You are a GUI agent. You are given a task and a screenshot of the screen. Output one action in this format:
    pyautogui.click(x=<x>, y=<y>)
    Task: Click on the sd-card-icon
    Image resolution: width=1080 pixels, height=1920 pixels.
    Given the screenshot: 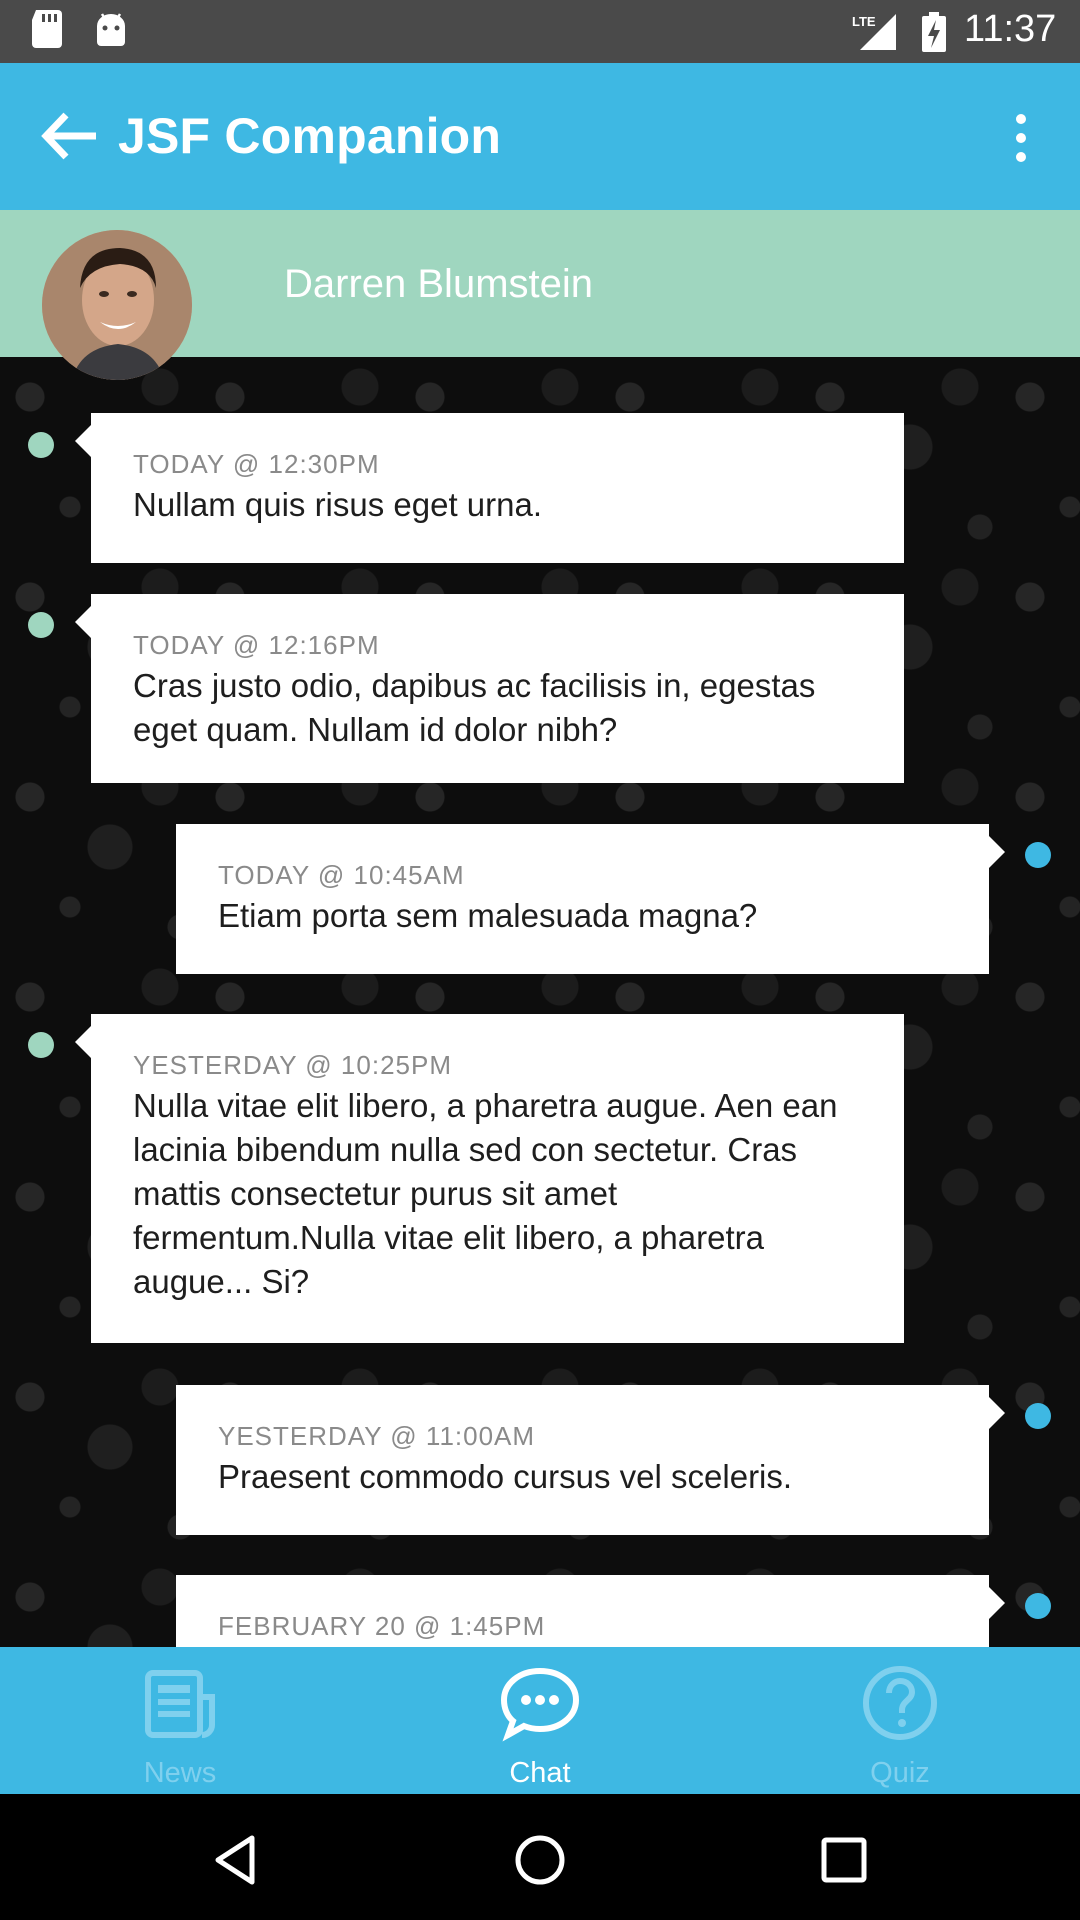 What is the action you would take?
    pyautogui.click(x=47, y=29)
    